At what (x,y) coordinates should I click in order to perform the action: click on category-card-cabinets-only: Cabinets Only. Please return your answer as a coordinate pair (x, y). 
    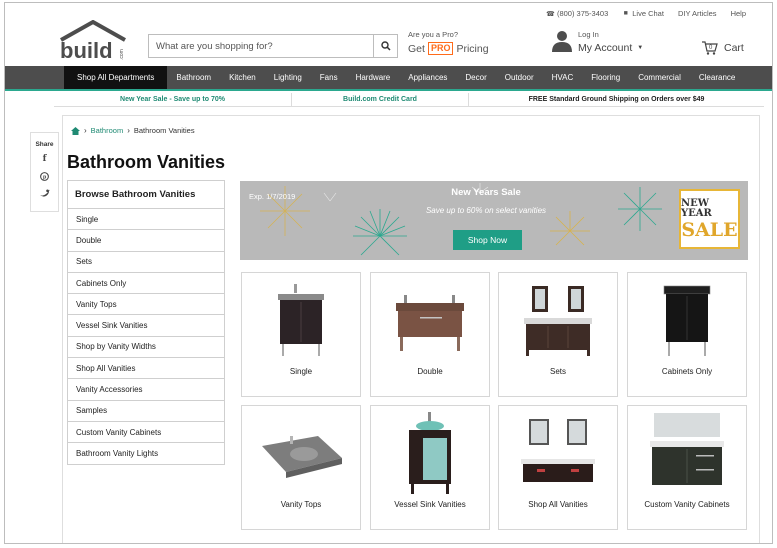
    Looking at the image, I should click on (687, 334).